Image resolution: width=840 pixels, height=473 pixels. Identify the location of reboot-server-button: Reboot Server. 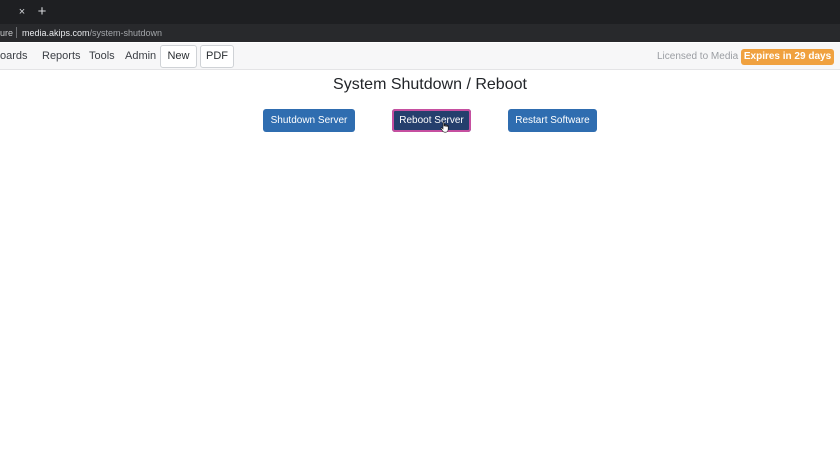
(431, 120).